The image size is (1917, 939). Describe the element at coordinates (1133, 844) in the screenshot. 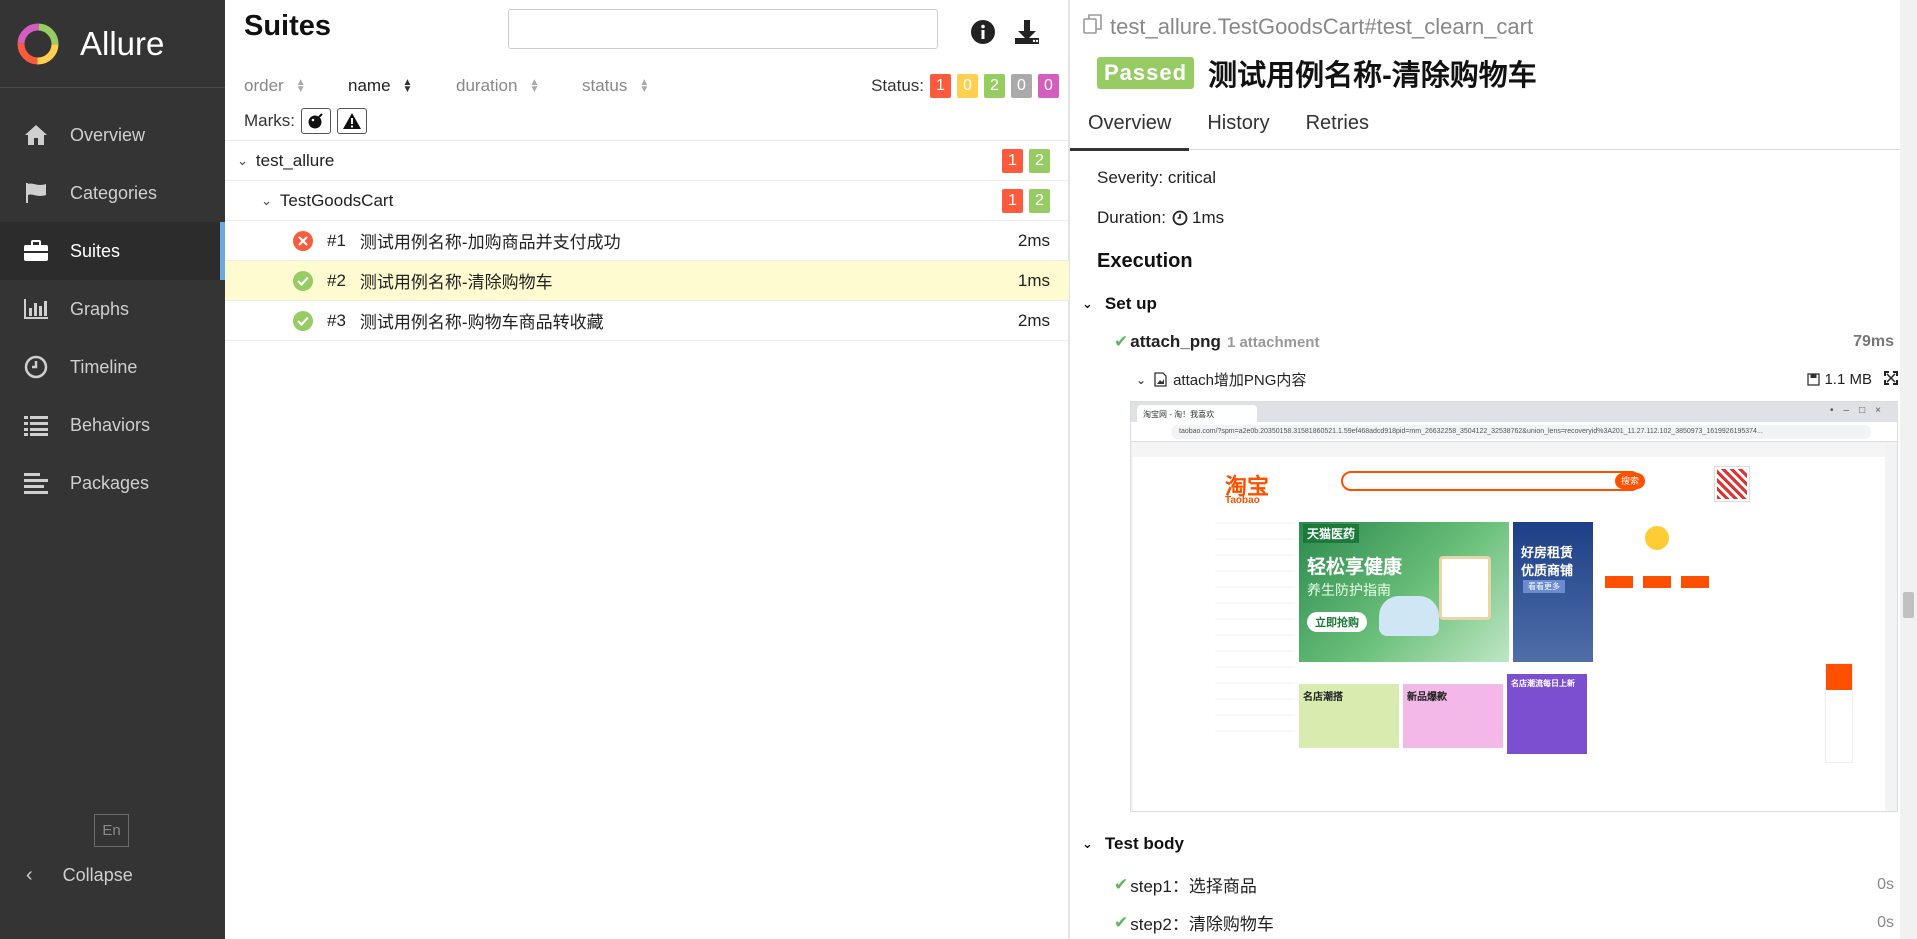

I see `test-body-toggle: ⌄ Test body` at that location.